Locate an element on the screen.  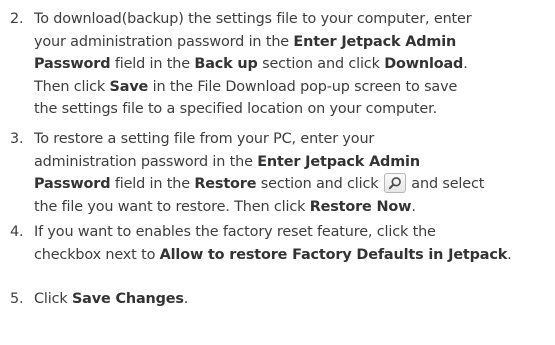
step-number: 2. is located at coordinates (17, 19).